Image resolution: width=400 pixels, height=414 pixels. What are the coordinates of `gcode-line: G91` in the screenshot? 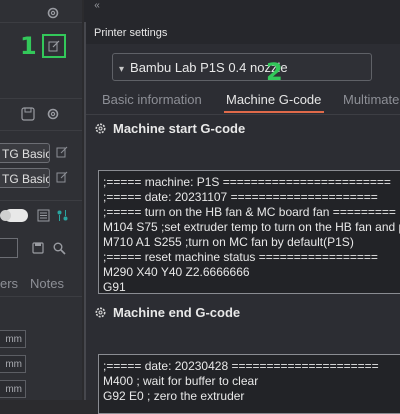 It's located at (114, 287).